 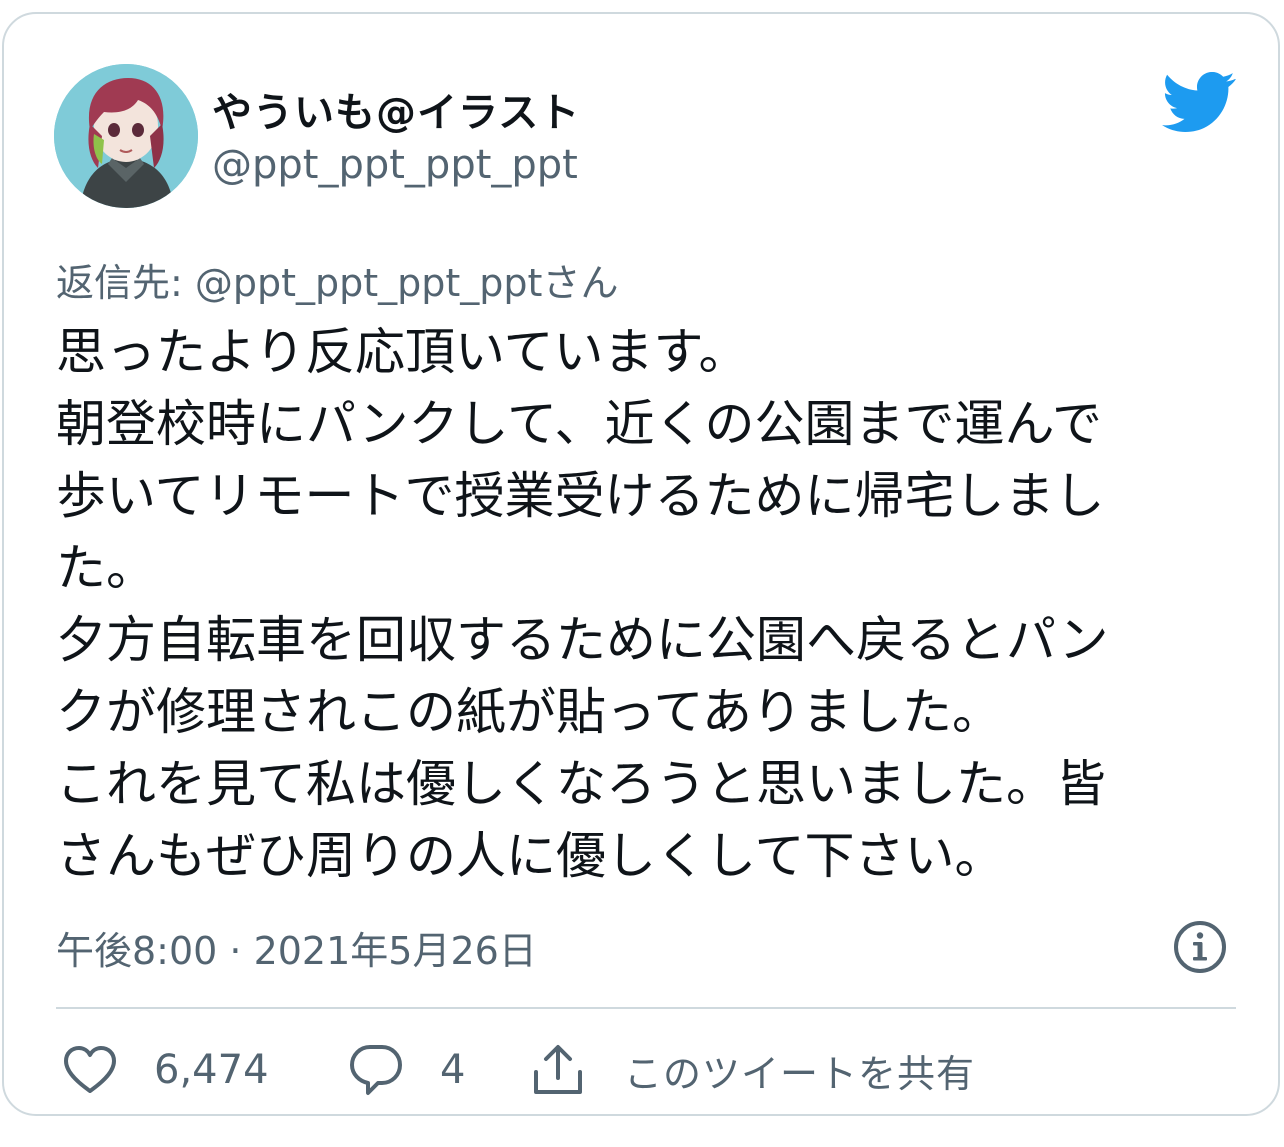 I want to click on author-handle: @ppt_ppt_ppt_ppt, so click(x=395, y=165).